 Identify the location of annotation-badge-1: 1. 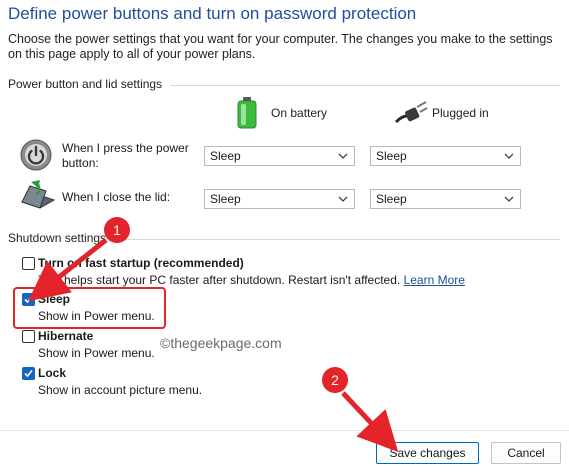
(117, 230).